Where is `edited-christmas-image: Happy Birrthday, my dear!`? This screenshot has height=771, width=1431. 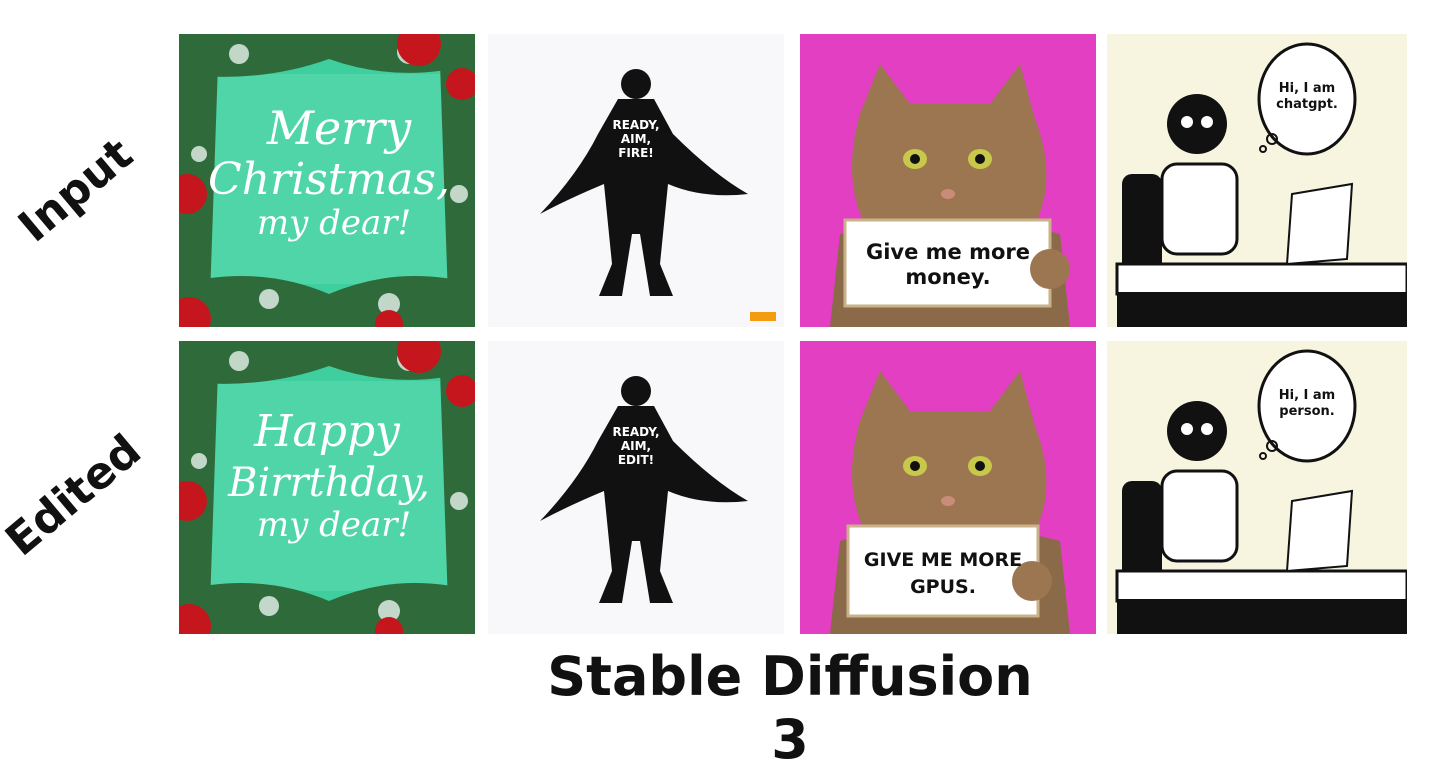
edited-christmas-image: Happy Birrthday, my dear! is located at coordinates (327, 487).